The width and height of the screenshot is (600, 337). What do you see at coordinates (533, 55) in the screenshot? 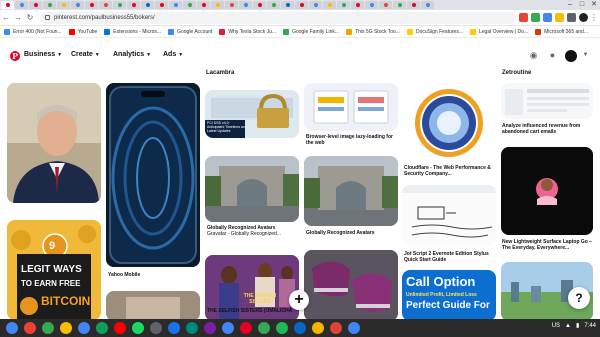
I see `bell-icon: ◉` at bounding box center [533, 55].